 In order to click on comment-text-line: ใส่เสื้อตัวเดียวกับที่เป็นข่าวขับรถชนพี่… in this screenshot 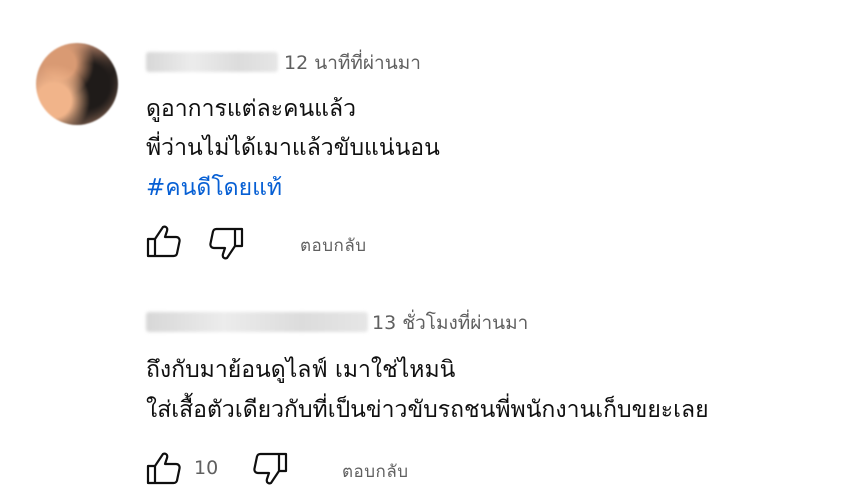, I will do `click(427, 410)`.